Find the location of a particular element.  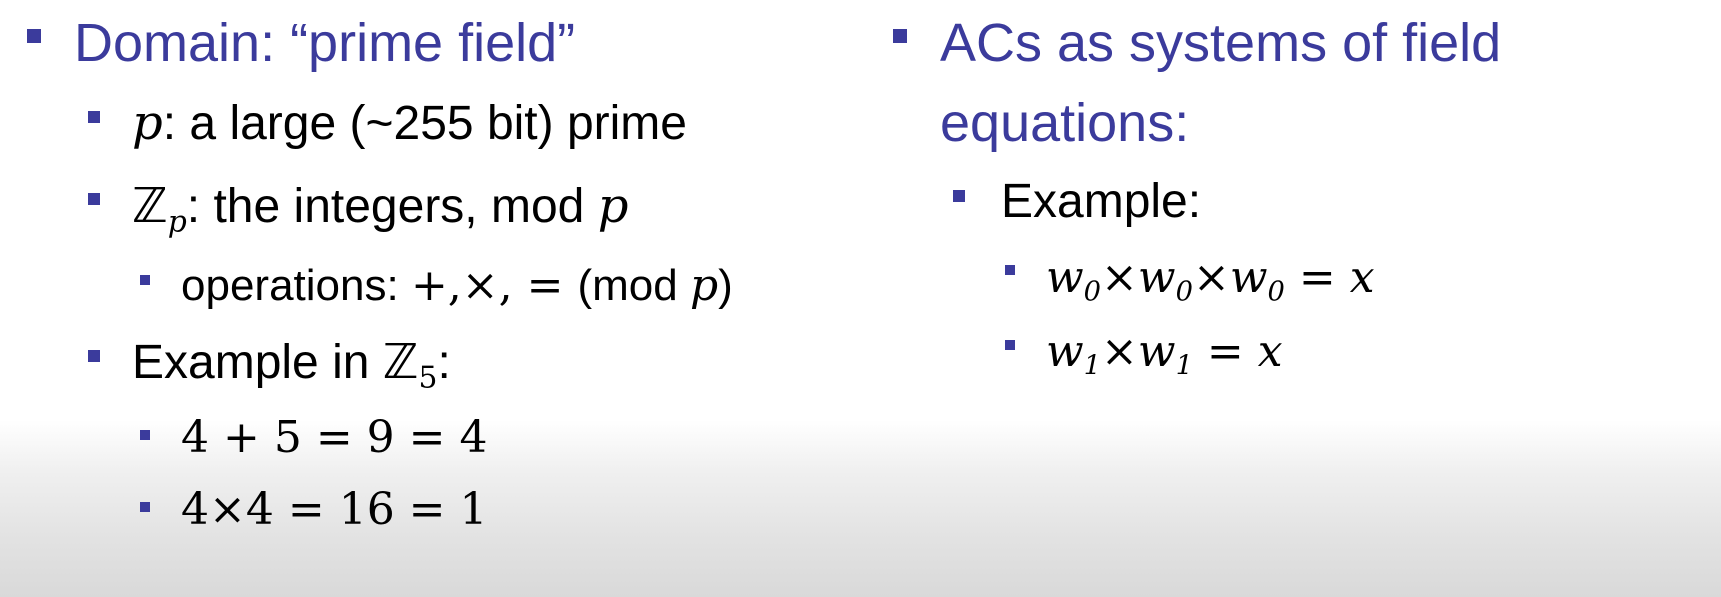

z5-symbol: ℤ is located at coordinates (400, 362).